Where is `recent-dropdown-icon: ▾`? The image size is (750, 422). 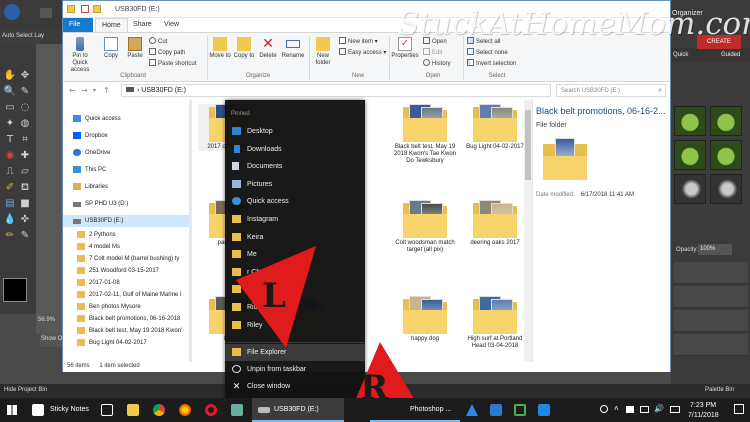
recent-dropdown-icon: ▾ is located at coordinates (94, 90).